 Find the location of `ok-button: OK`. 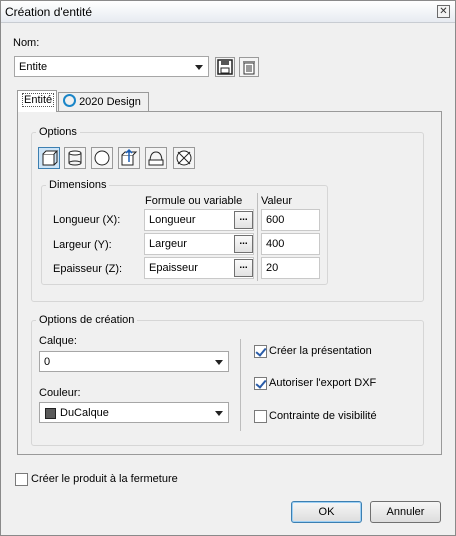

ok-button: OK is located at coordinates (326, 512).